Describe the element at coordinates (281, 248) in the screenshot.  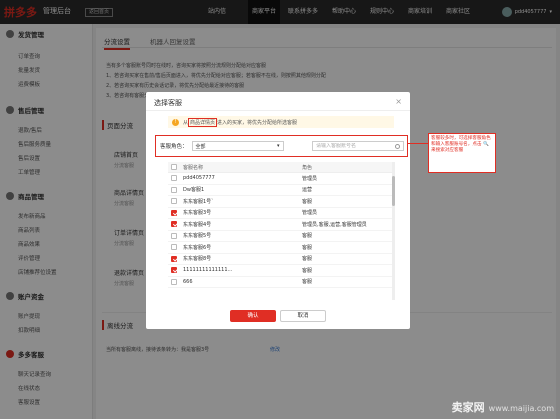
I see `table-row: 东东客服6号 客服` at that location.